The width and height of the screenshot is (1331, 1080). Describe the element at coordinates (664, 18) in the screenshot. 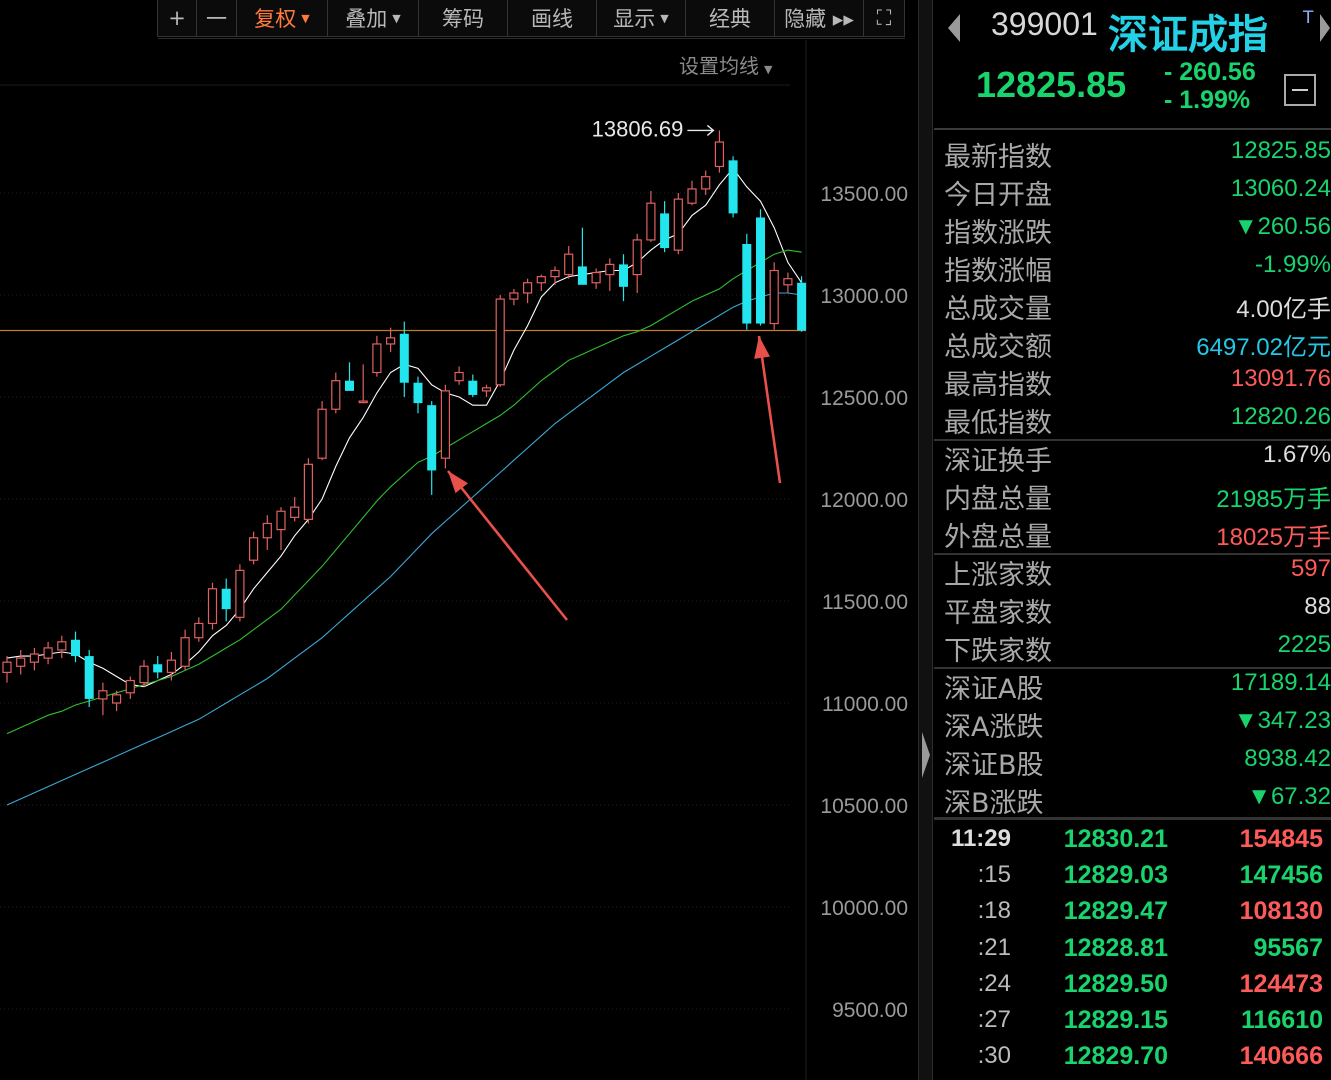

I see `chevron-down-icon: ▼` at that location.